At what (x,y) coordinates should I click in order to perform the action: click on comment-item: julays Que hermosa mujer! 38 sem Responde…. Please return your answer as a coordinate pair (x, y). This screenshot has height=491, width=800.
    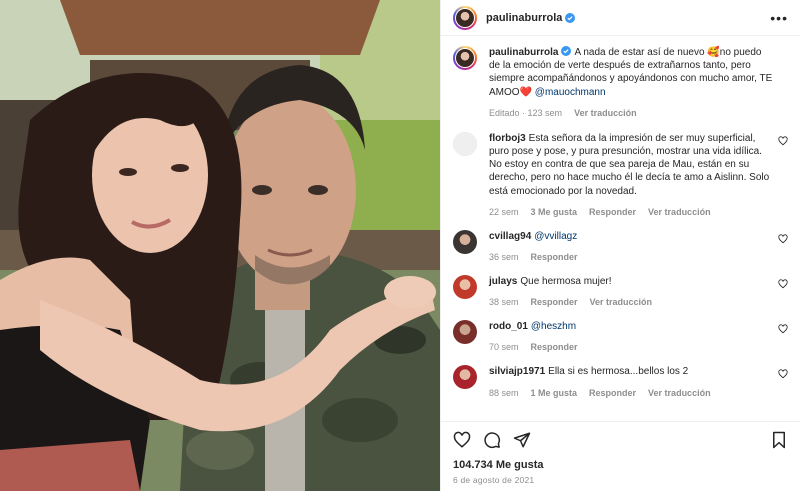
    Looking at the image, I should click on (620, 291).